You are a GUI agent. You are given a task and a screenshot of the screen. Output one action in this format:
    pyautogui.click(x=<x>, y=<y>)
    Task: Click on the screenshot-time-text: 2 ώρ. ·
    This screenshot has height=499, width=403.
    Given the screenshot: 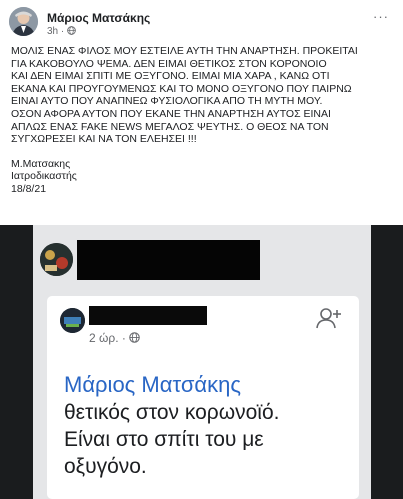 What is the action you would take?
    pyautogui.click(x=107, y=338)
    